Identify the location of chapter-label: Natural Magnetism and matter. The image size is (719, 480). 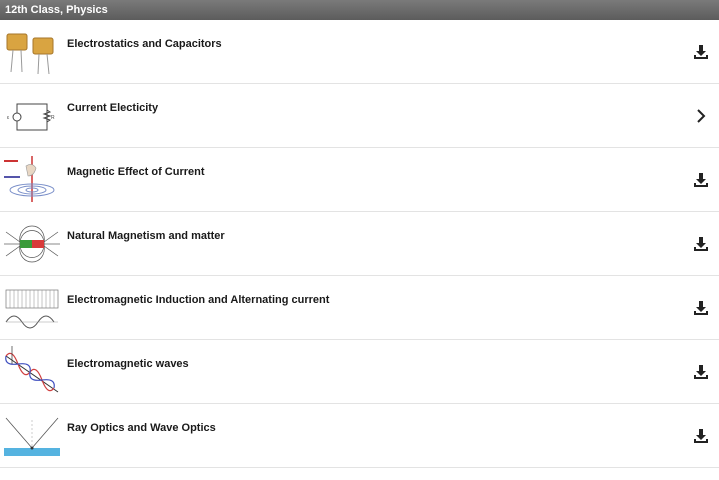
(146, 236).